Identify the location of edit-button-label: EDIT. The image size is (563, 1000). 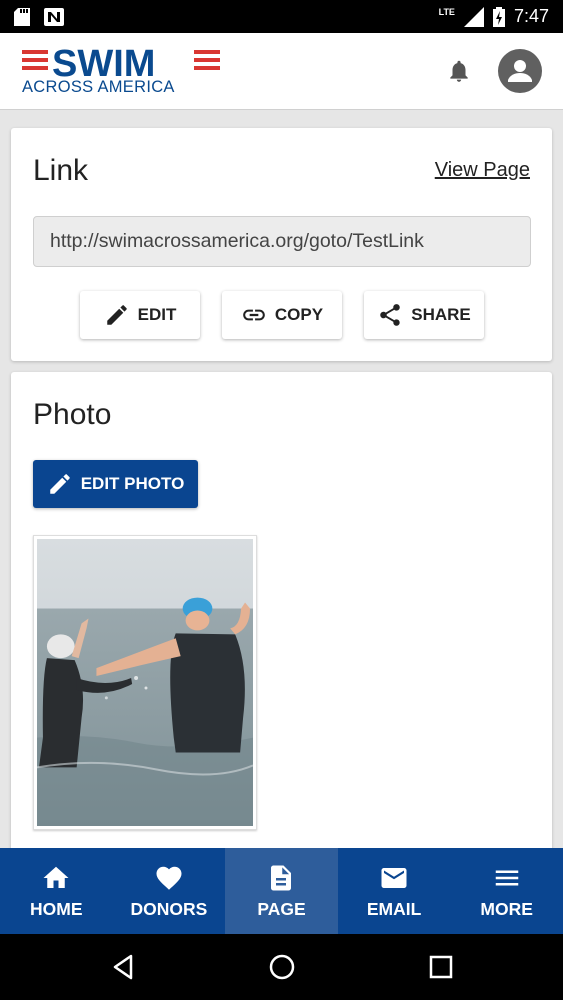
(157, 314).